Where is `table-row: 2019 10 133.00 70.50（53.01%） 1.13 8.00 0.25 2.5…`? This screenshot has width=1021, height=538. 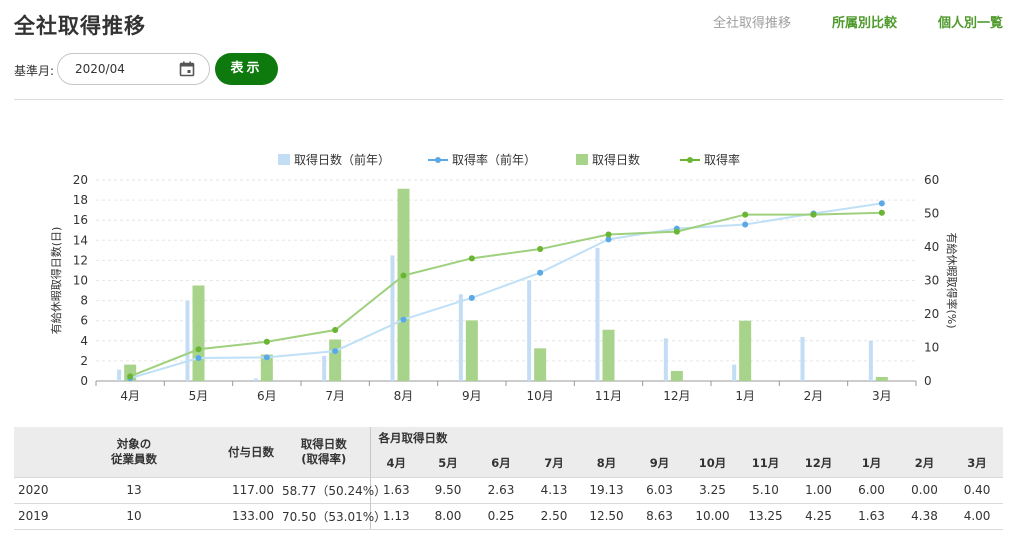 table-row: 2019 10 133.00 70.50（53.01%） 1.13 8.00 0.25 2.5… is located at coordinates (509, 516).